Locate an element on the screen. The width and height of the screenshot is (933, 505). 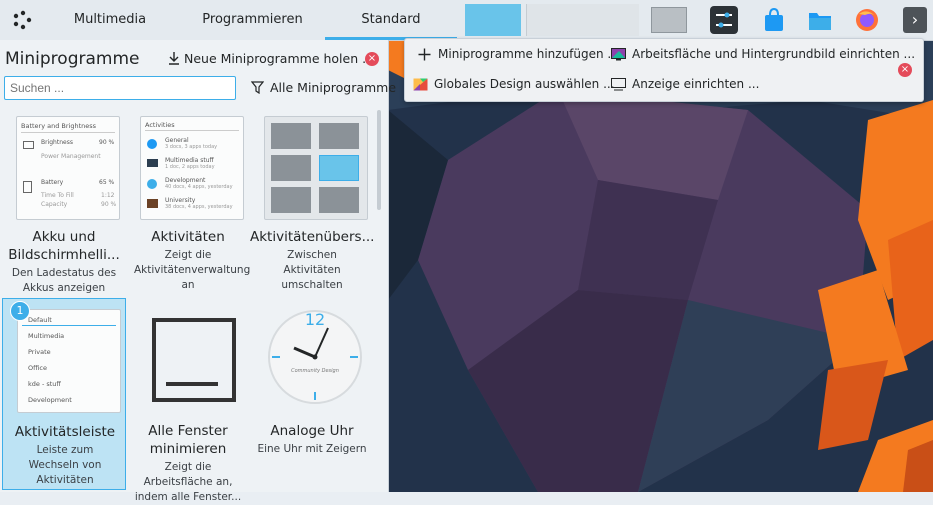
explorer-title: Miniprogramme is located at coordinates (72, 59).